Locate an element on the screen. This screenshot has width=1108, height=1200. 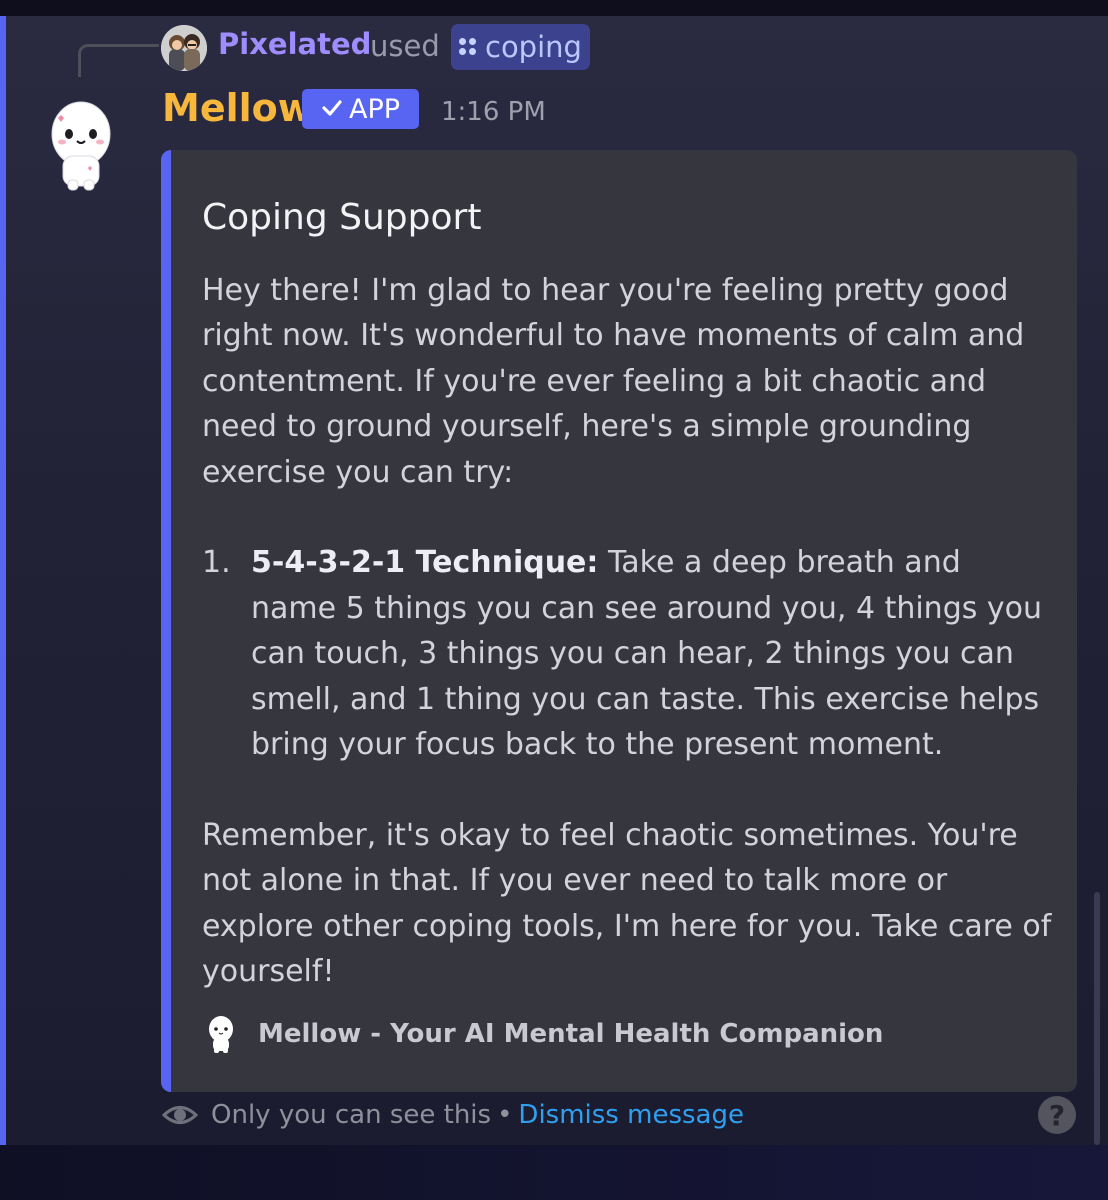
highlight-bar is located at coordinates (3, 580).